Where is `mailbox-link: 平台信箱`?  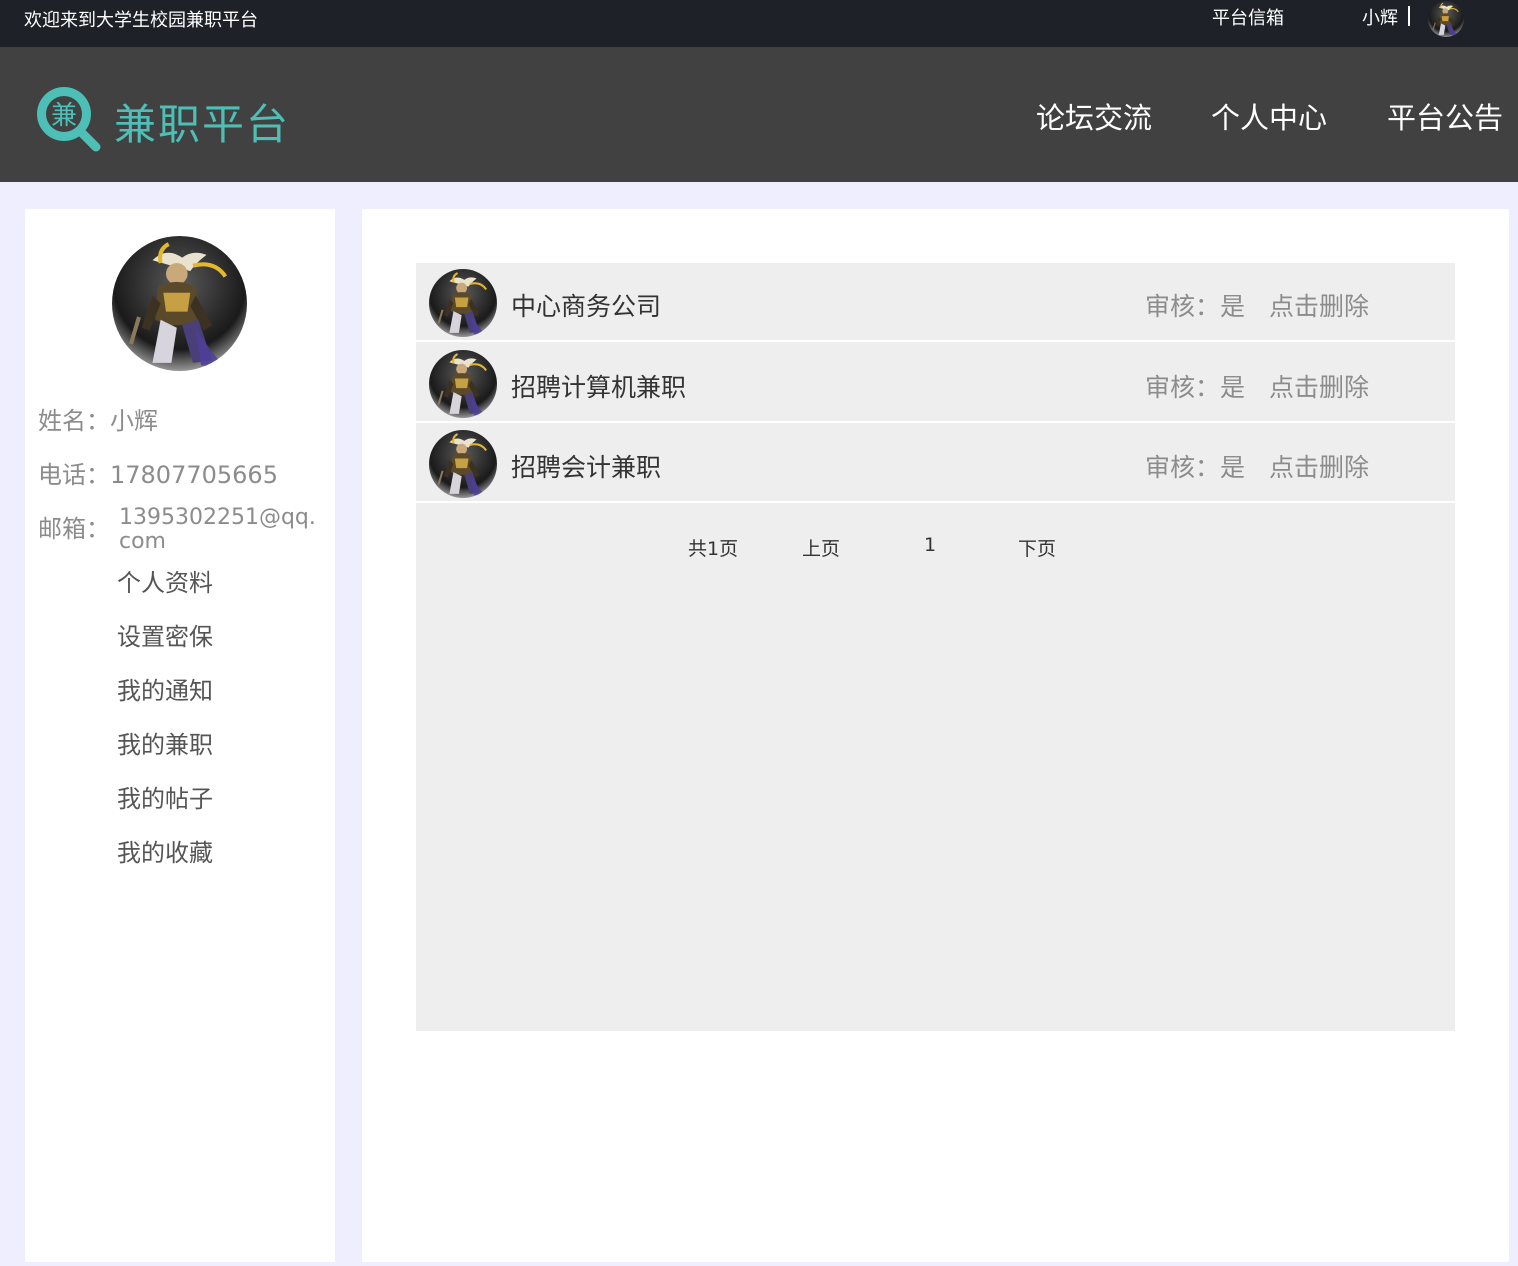 mailbox-link: 平台信箱 is located at coordinates (1248, 17).